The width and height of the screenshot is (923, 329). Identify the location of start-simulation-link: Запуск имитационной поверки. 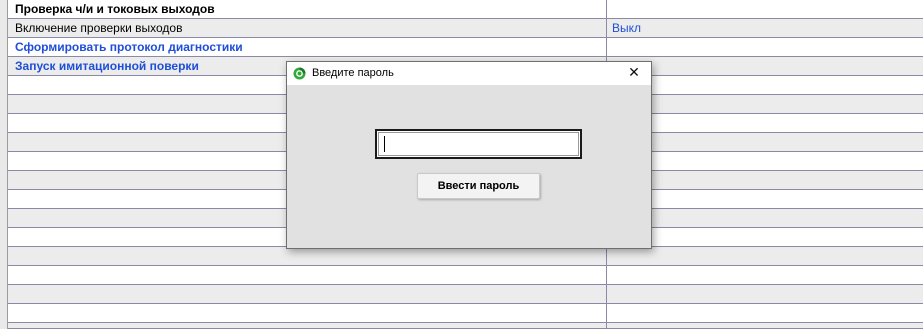
(107, 66).